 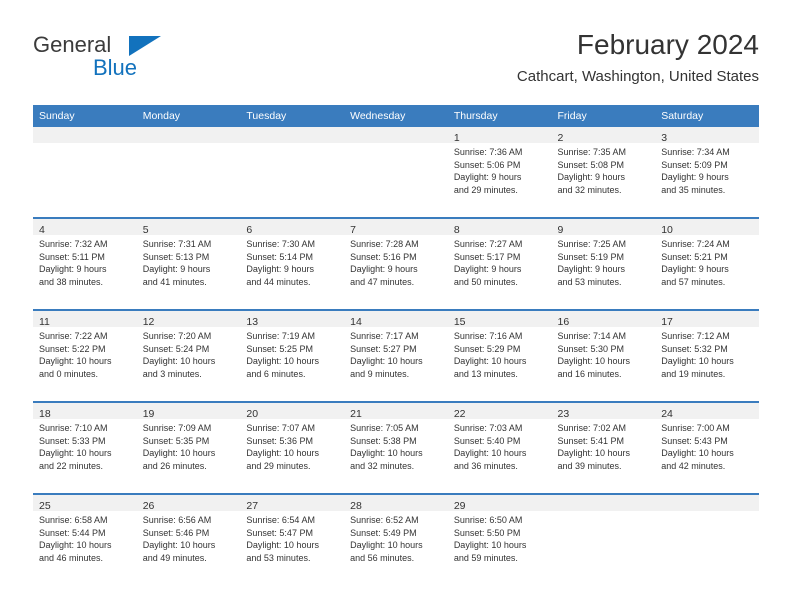 What do you see at coordinates (695, 152) in the screenshot?
I see `sunrise-text: Sunrise: 7:34 AM` at bounding box center [695, 152].